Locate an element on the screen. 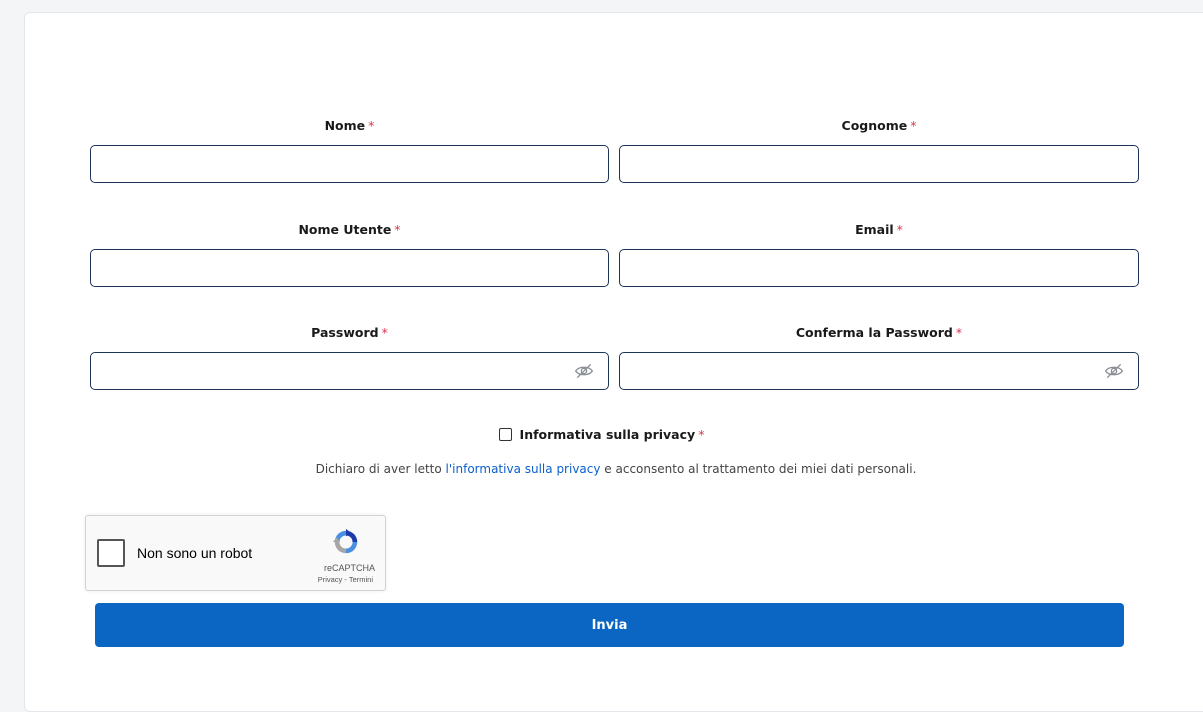 This screenshot has width=1203, height=712. email-label-text: Email is located at coordinates (874, 229).